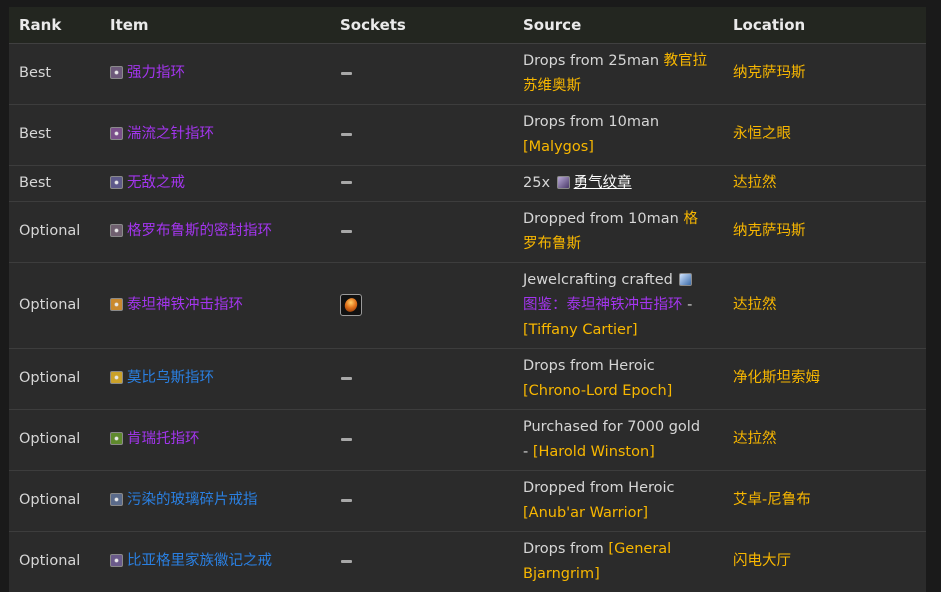 This screenshot has width=941, height=592. Describe the element at coordinates (824, 135) in the screenshot. I see `location-link: 永恒之眼` at that location.